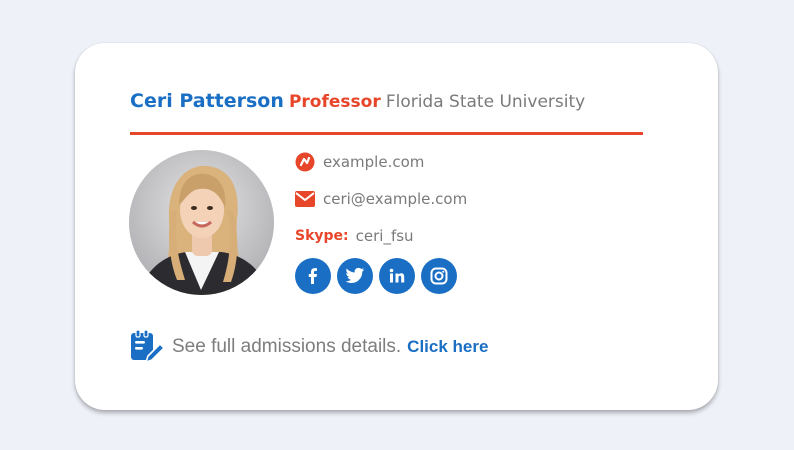 This screenshot has height=450, width=794. I want to click on click-here-link: Click here, so click(447, 347).